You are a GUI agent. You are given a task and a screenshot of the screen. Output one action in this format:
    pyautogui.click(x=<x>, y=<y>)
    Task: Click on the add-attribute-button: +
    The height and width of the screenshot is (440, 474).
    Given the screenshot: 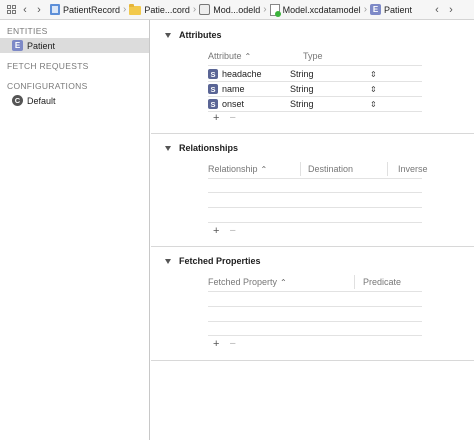 What is the action you would take?
    pyautogui.click(x=216, y=118)
    